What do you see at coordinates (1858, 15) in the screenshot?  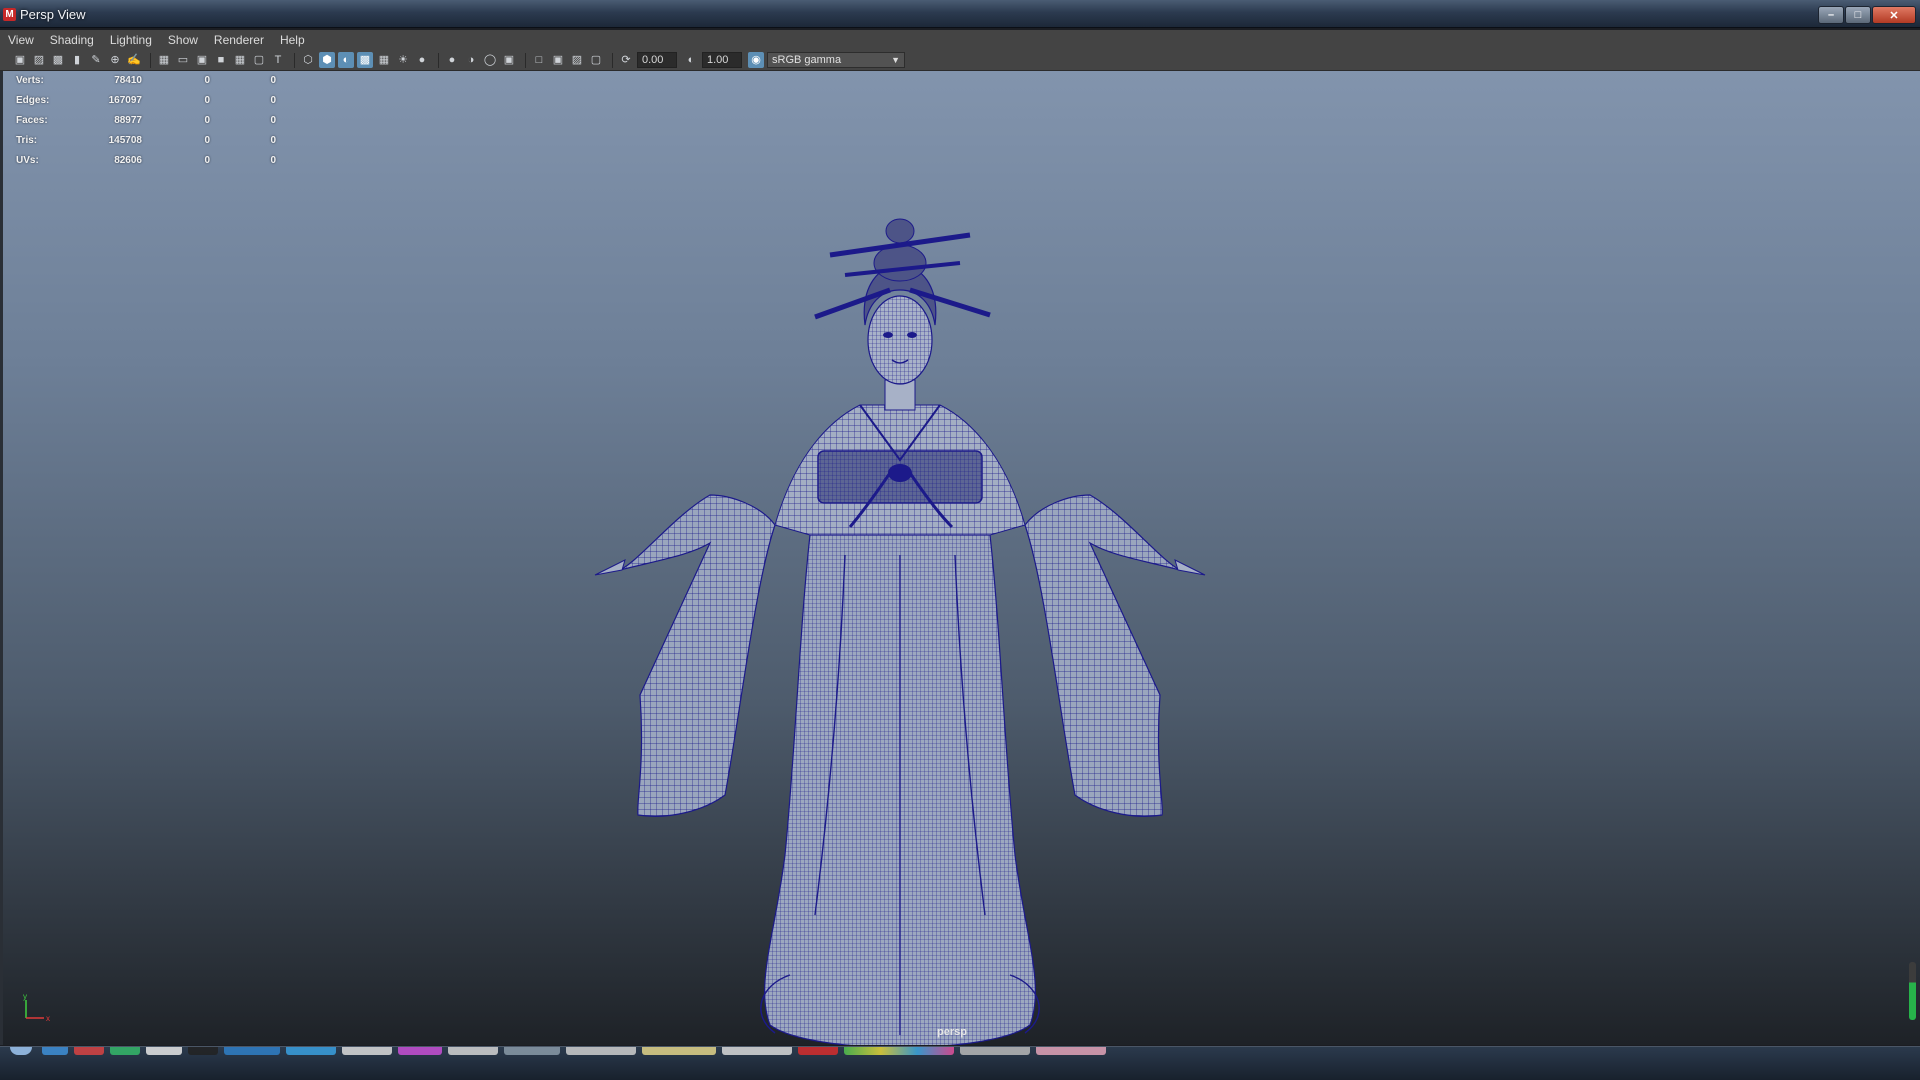 I see `maximize-icon: □` at bounding box center [1858, 15].